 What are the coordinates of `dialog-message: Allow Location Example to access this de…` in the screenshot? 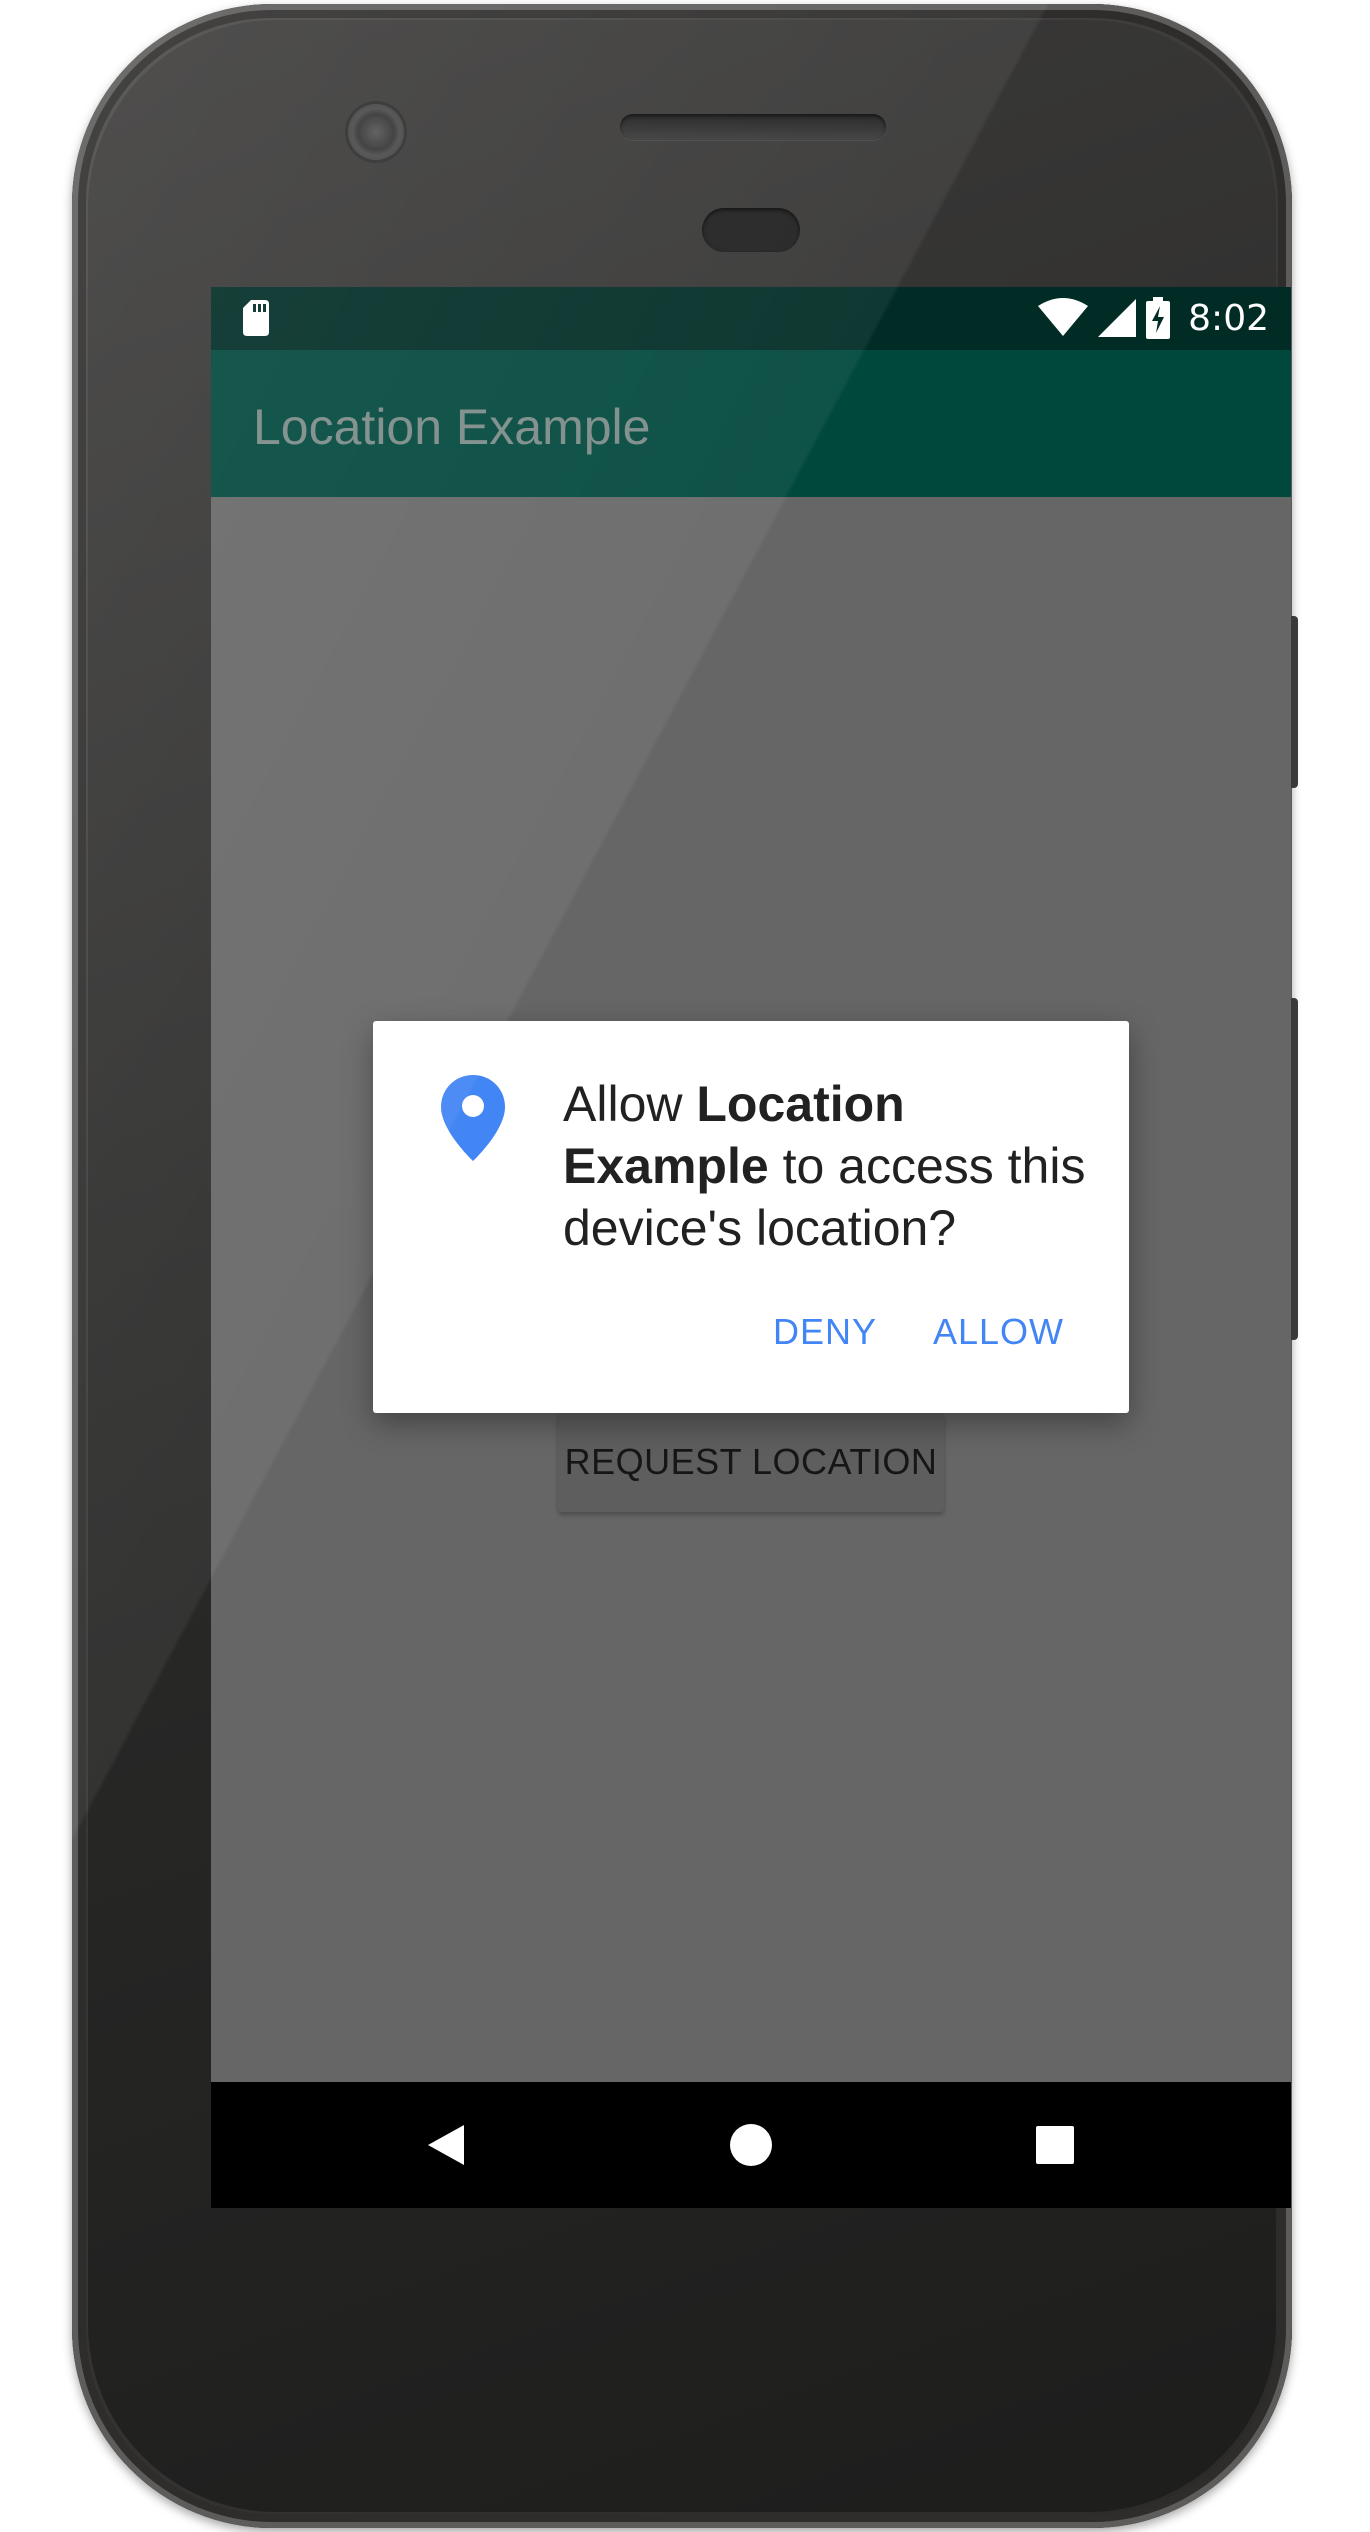 It's located at (828, 1166).